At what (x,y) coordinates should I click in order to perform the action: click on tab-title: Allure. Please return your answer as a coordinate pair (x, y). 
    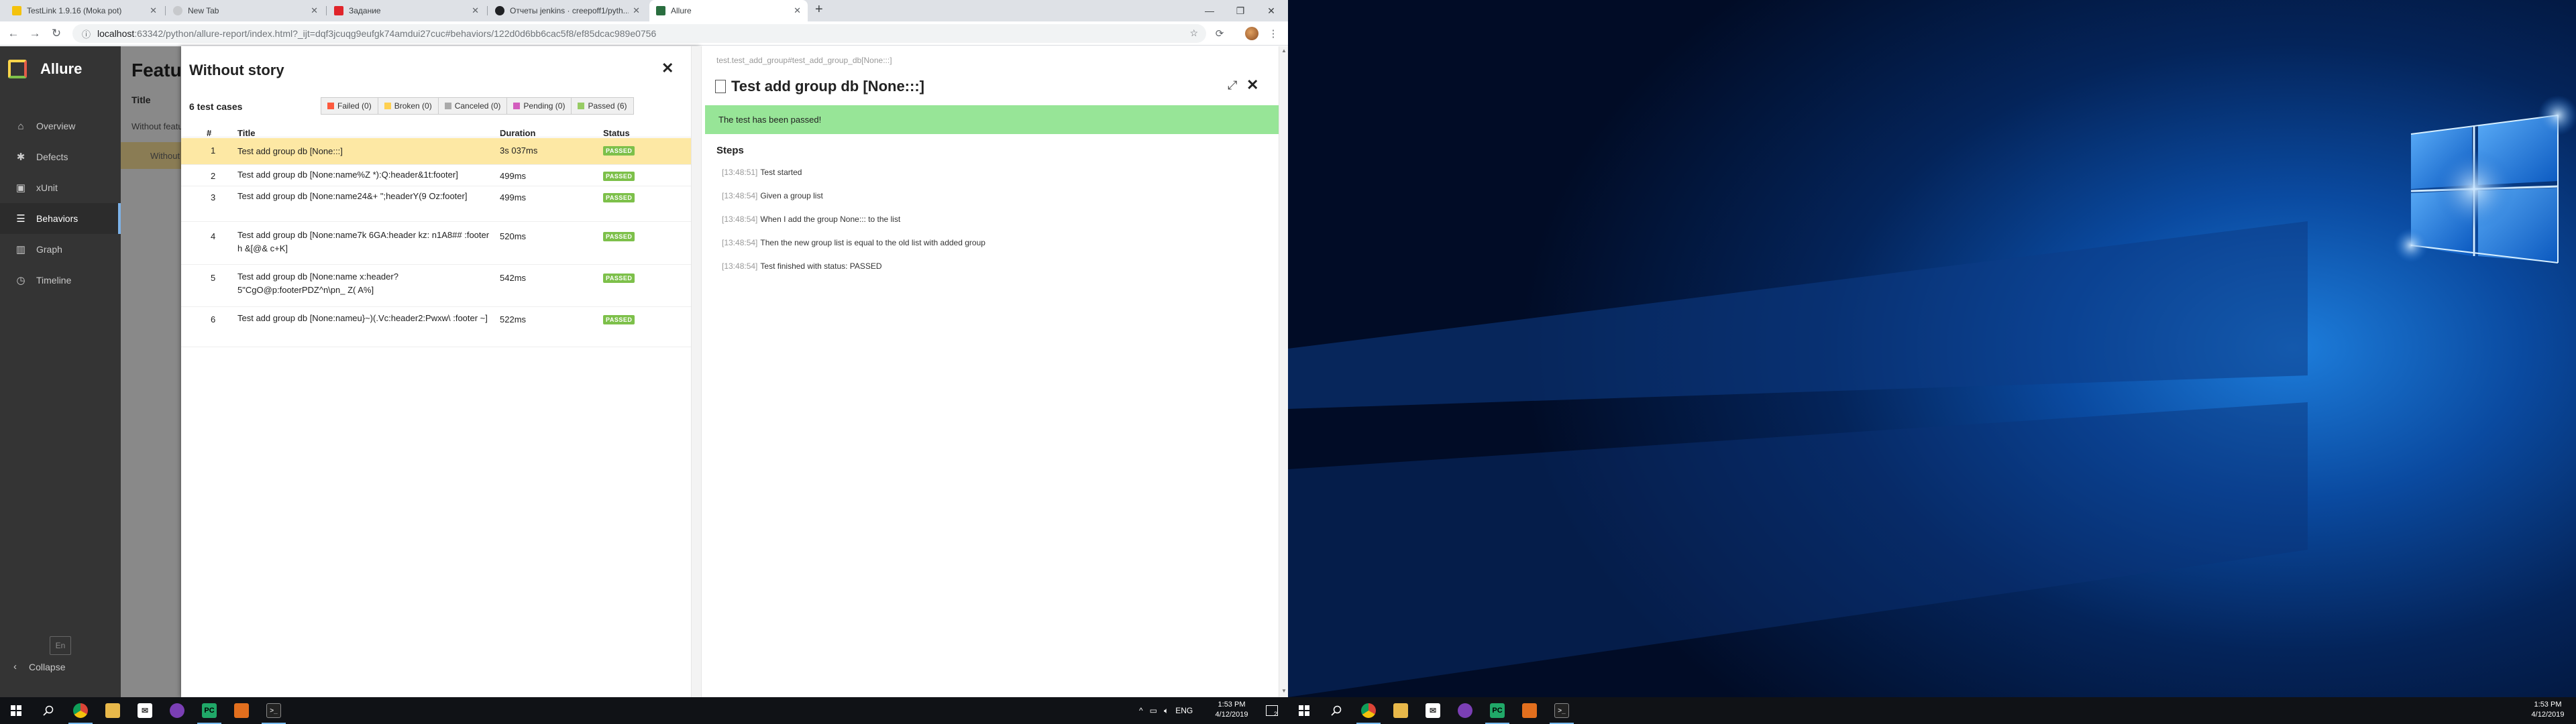
    Looking at the image, I should click on (681, 10).